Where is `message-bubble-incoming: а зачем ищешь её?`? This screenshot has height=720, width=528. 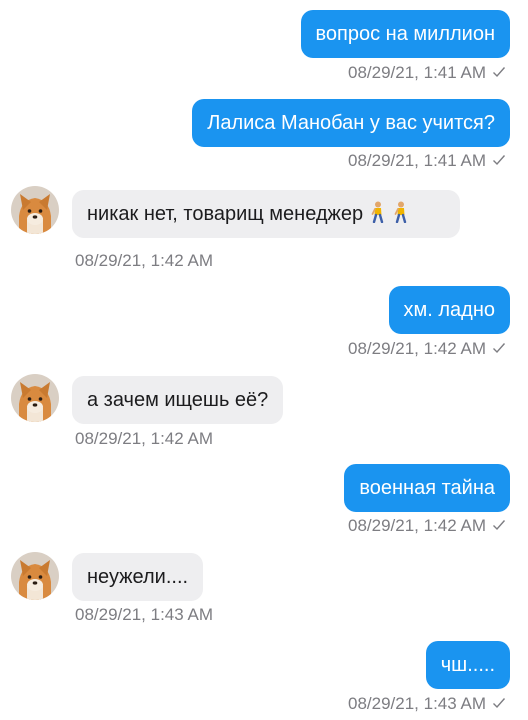 message-bubble-incoming: а зачем ищешь её? is located at coordinates (178, 400).